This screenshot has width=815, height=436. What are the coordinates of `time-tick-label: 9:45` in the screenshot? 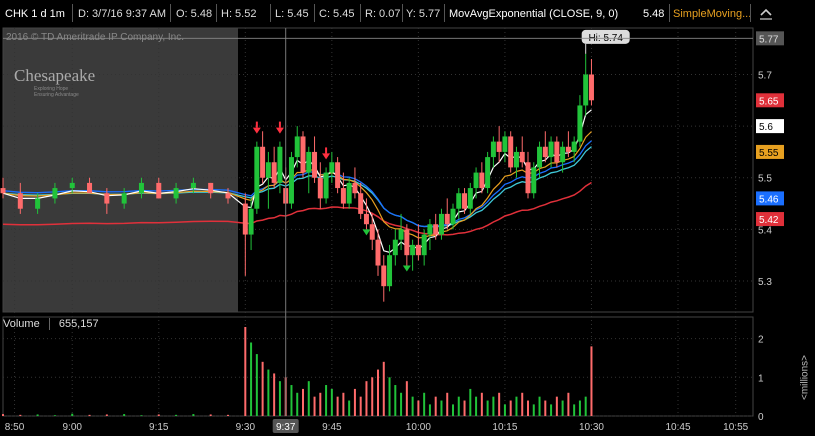 It's located at (332, 427).